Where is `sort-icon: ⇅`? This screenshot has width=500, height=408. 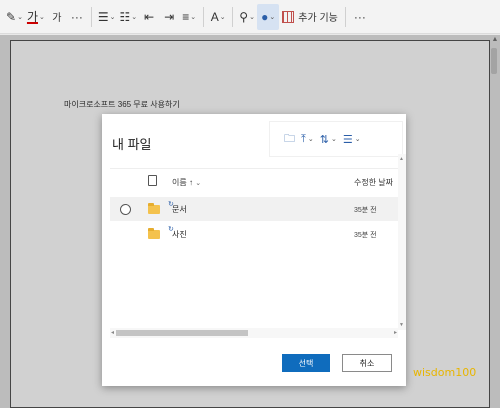
sort-icon: ⇅ is located at coordinates (324, 139).